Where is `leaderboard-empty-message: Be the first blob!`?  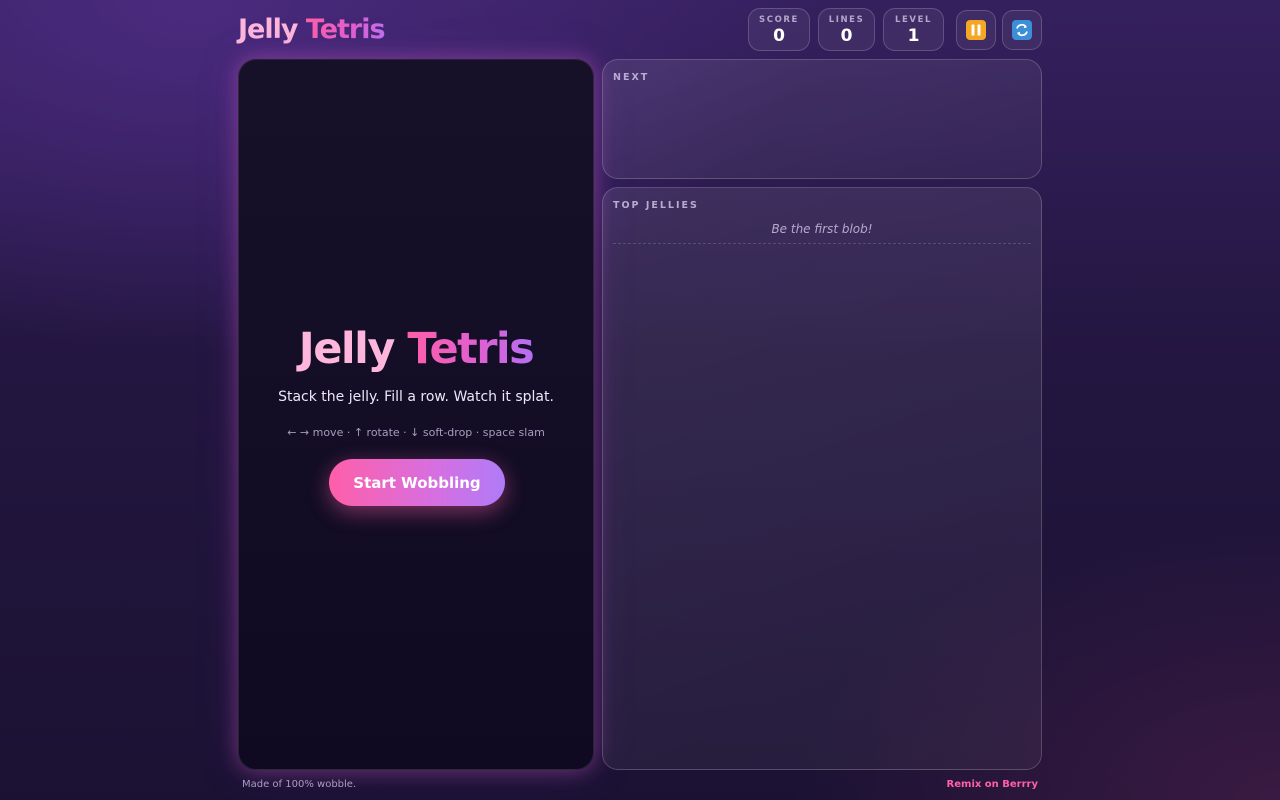 leaderboard-empty-message: Be the first blob! is located at coordinates (822, 233).